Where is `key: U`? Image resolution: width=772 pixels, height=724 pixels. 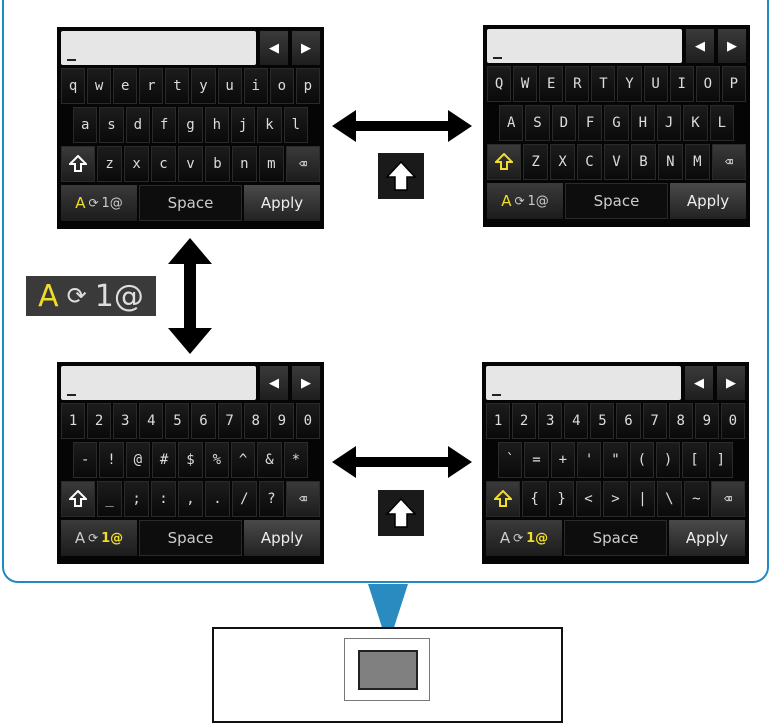
key: U is located at coordinates (655, 84).